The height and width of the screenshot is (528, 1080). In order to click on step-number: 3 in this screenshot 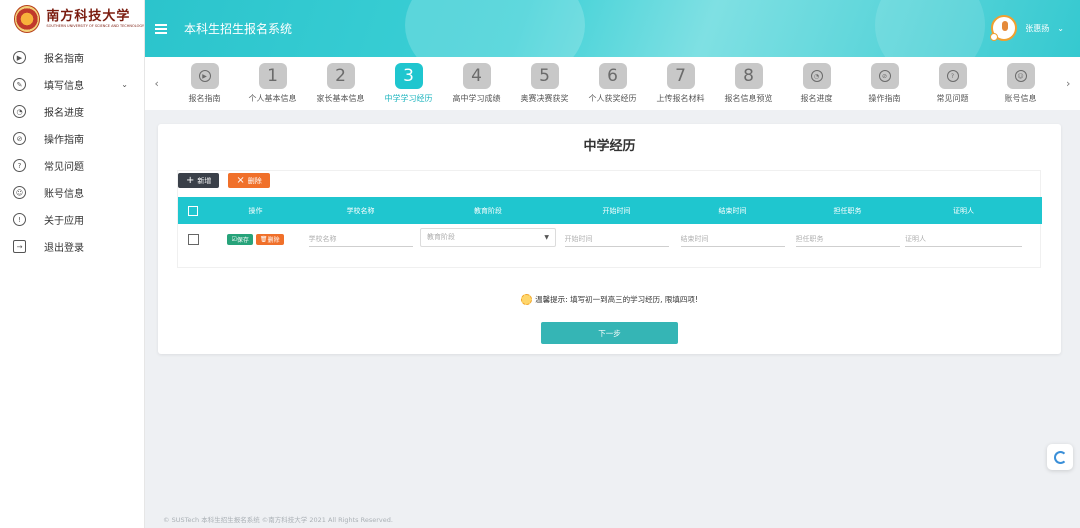, I will do `click(408, 76)`.